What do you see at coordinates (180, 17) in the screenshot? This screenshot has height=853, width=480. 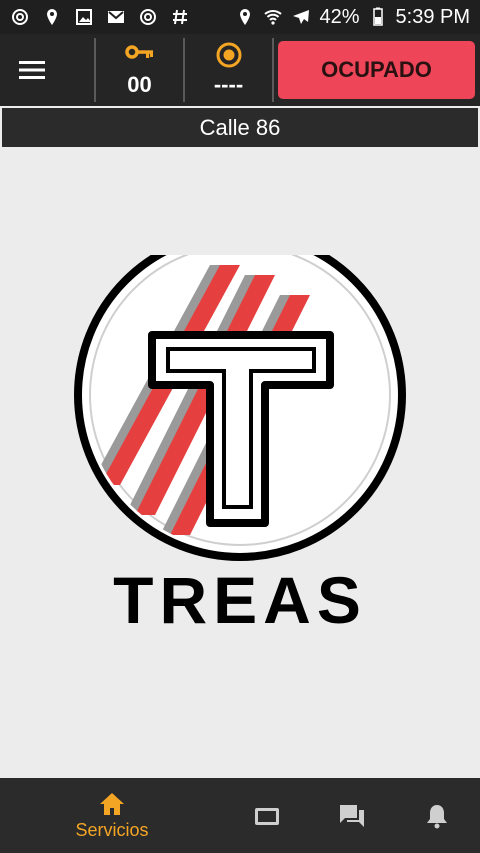 I see `hash-icon` at bounding box center [180, 17].